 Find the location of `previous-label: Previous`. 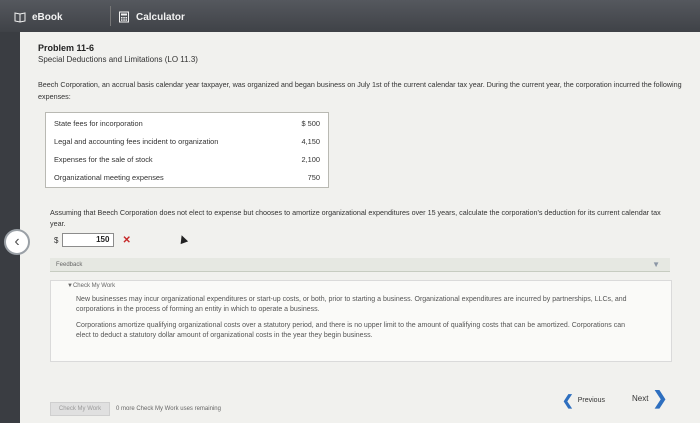

previous-label: Previous is located at coordinates (591, 400).